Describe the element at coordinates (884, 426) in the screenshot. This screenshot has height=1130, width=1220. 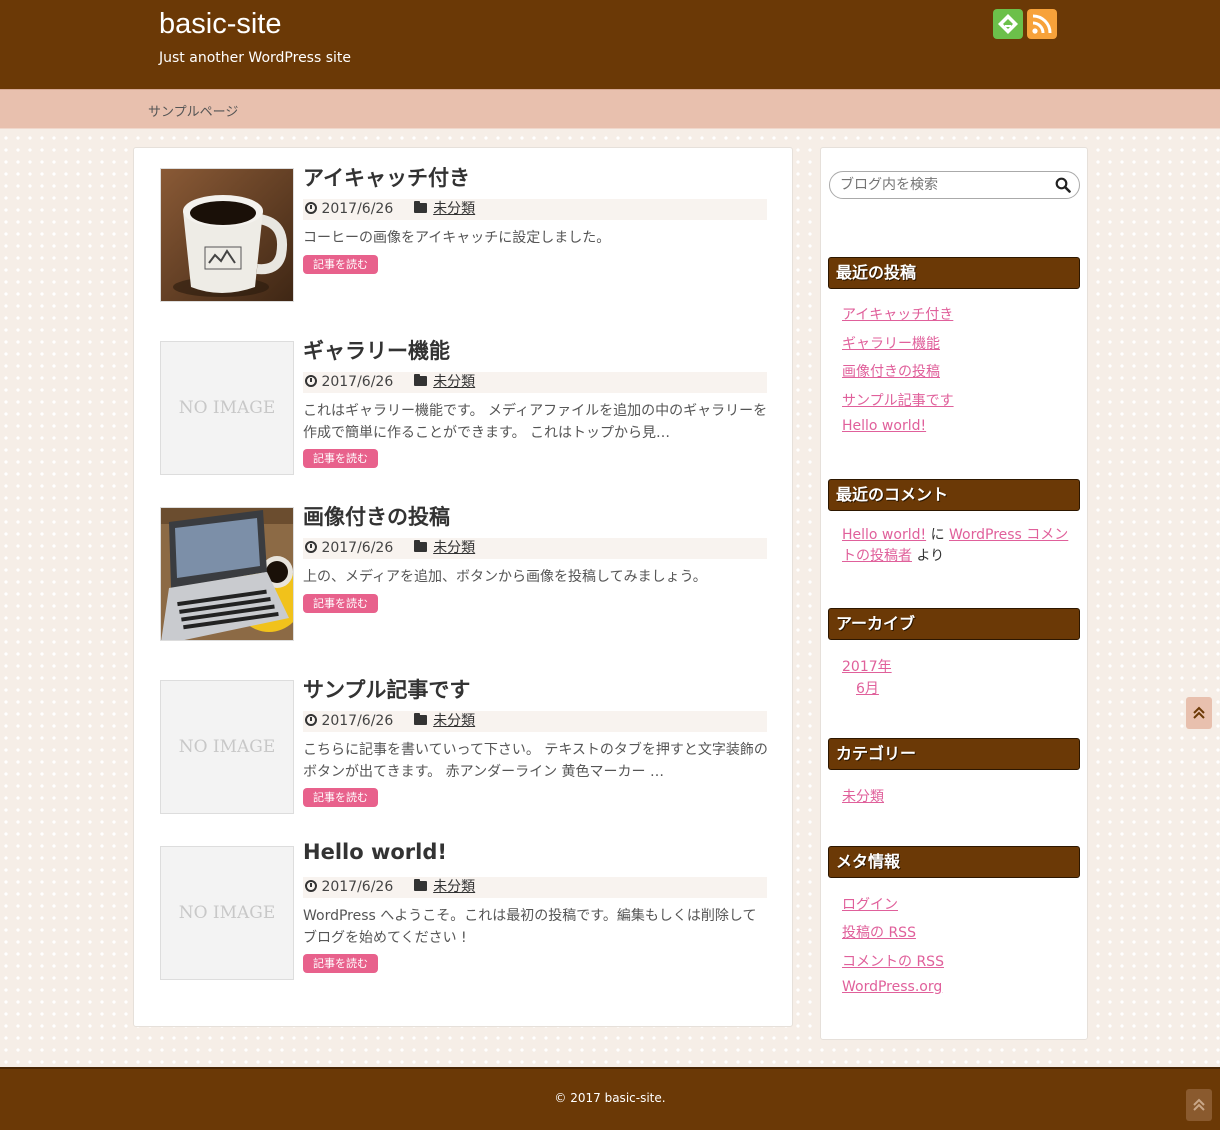
I see `recent-post-link: Hello world!` at that location.